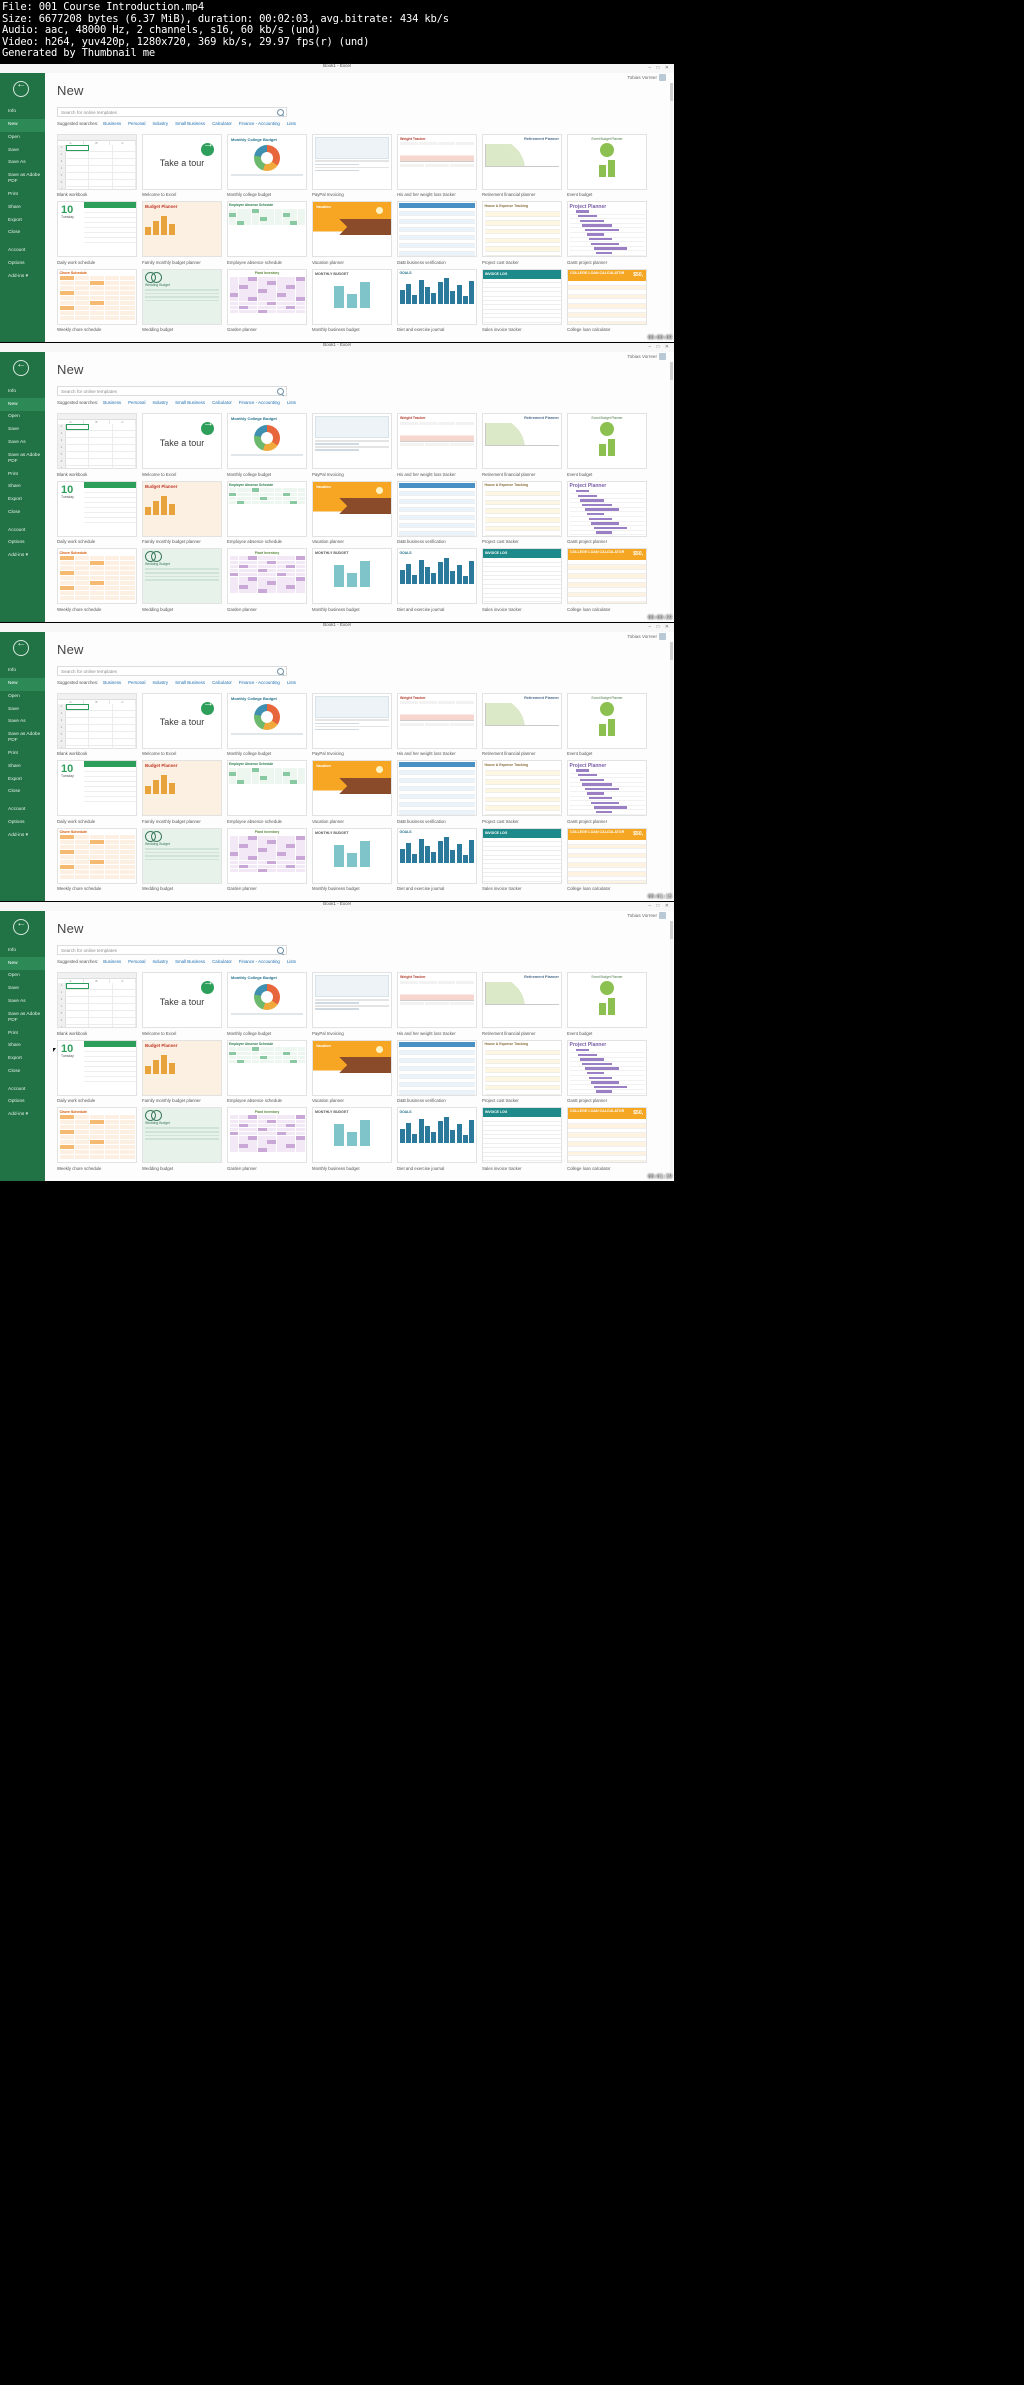  What do you see at coordinates (607, 441) in the screenshot?
I see `template-thumbnail: Event Budget Planner` at bounding box center [607, 441].